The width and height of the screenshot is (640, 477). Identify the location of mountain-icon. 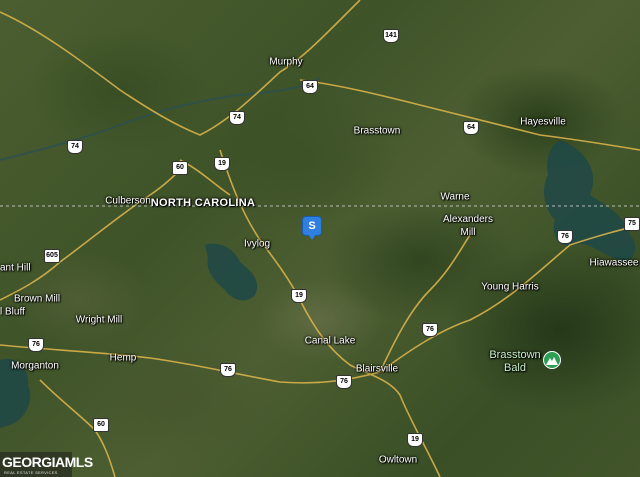
(552, 360).